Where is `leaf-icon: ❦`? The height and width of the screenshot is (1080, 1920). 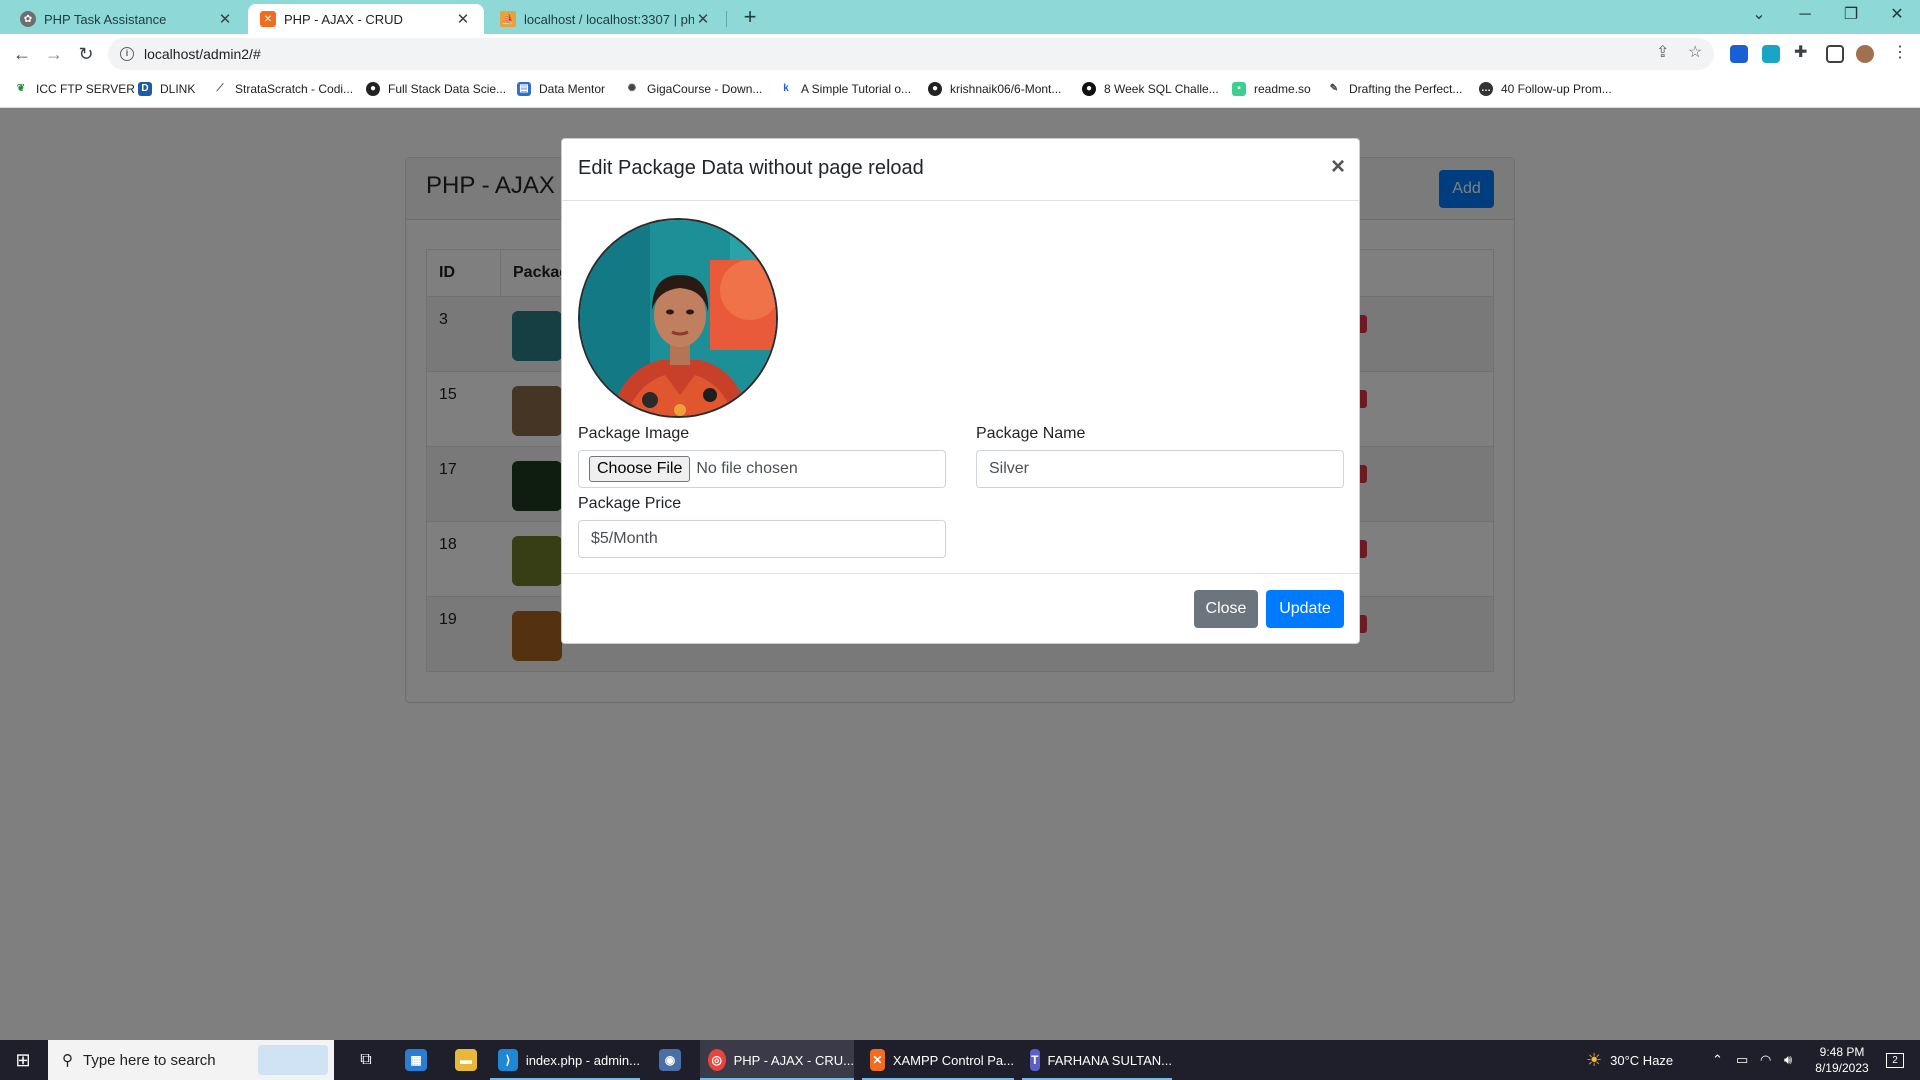 leaf-icon: ❦ is located at coordinates (21, 89).